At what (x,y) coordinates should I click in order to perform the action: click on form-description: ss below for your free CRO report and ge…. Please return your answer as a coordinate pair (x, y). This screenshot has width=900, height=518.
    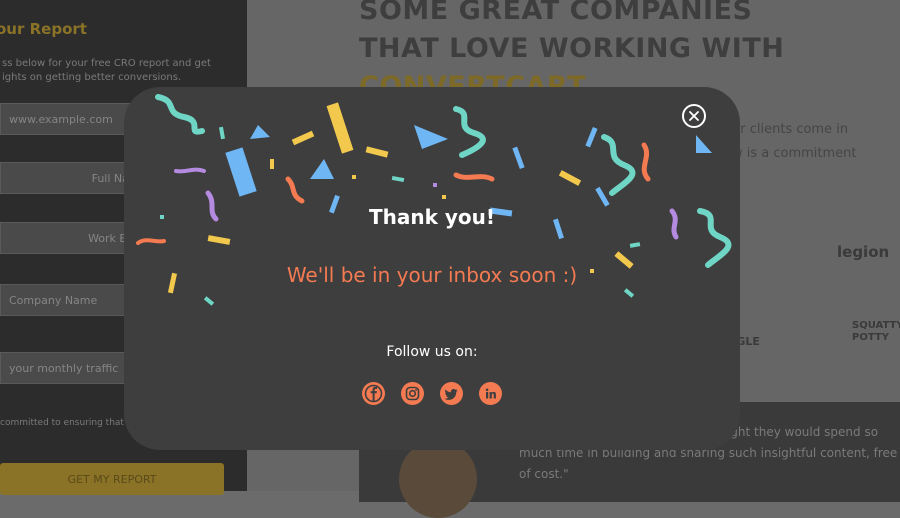
    Looking at the image, I should click on (106, 70).